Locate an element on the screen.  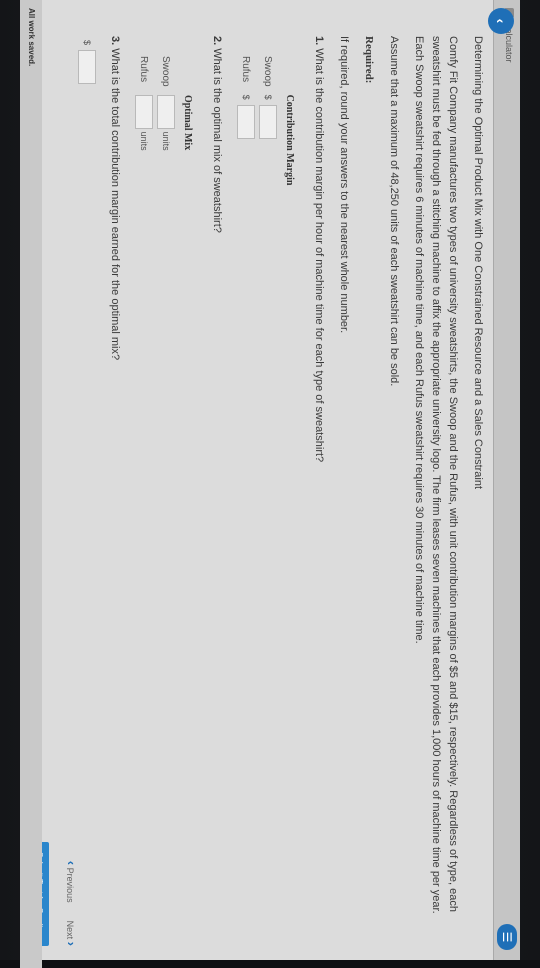
chevron-right-icon: › is located at coordinates (71, 943).